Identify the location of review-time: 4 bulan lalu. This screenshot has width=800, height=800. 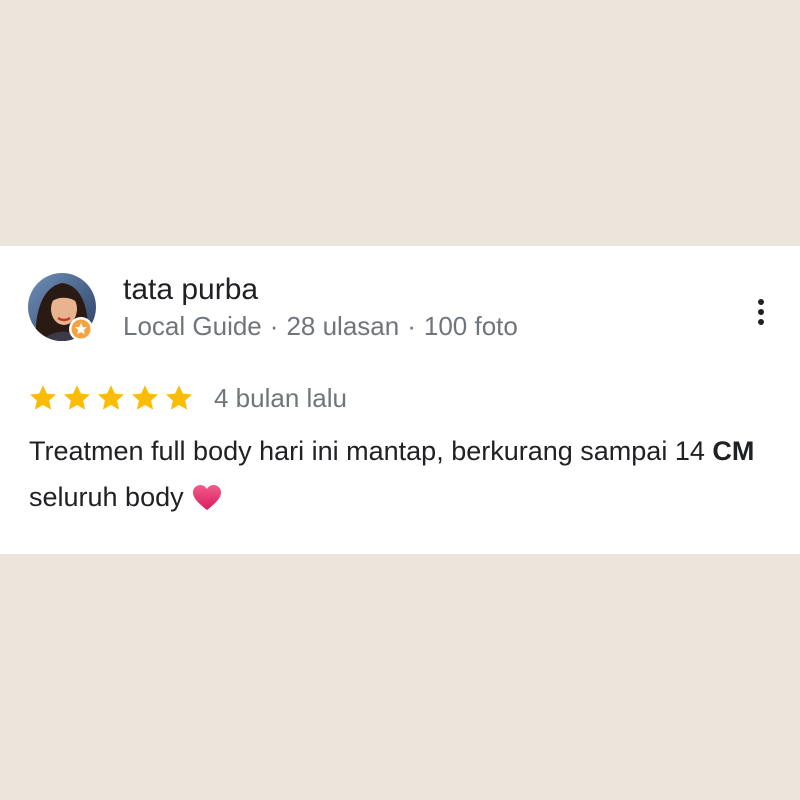
(280, 397).